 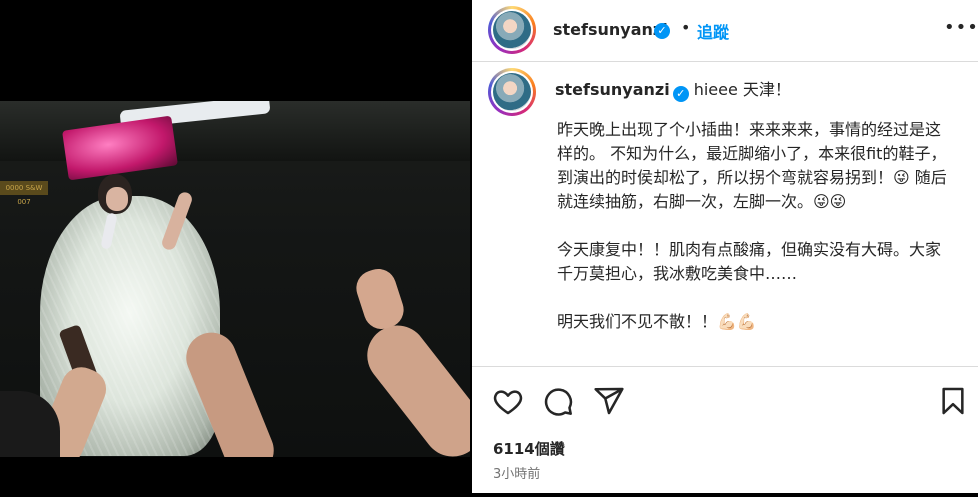 What do you see at coordinates (713, 31) in the screenshot?
I see `follow-button: 追蹤` at bounding box center [713, 31].